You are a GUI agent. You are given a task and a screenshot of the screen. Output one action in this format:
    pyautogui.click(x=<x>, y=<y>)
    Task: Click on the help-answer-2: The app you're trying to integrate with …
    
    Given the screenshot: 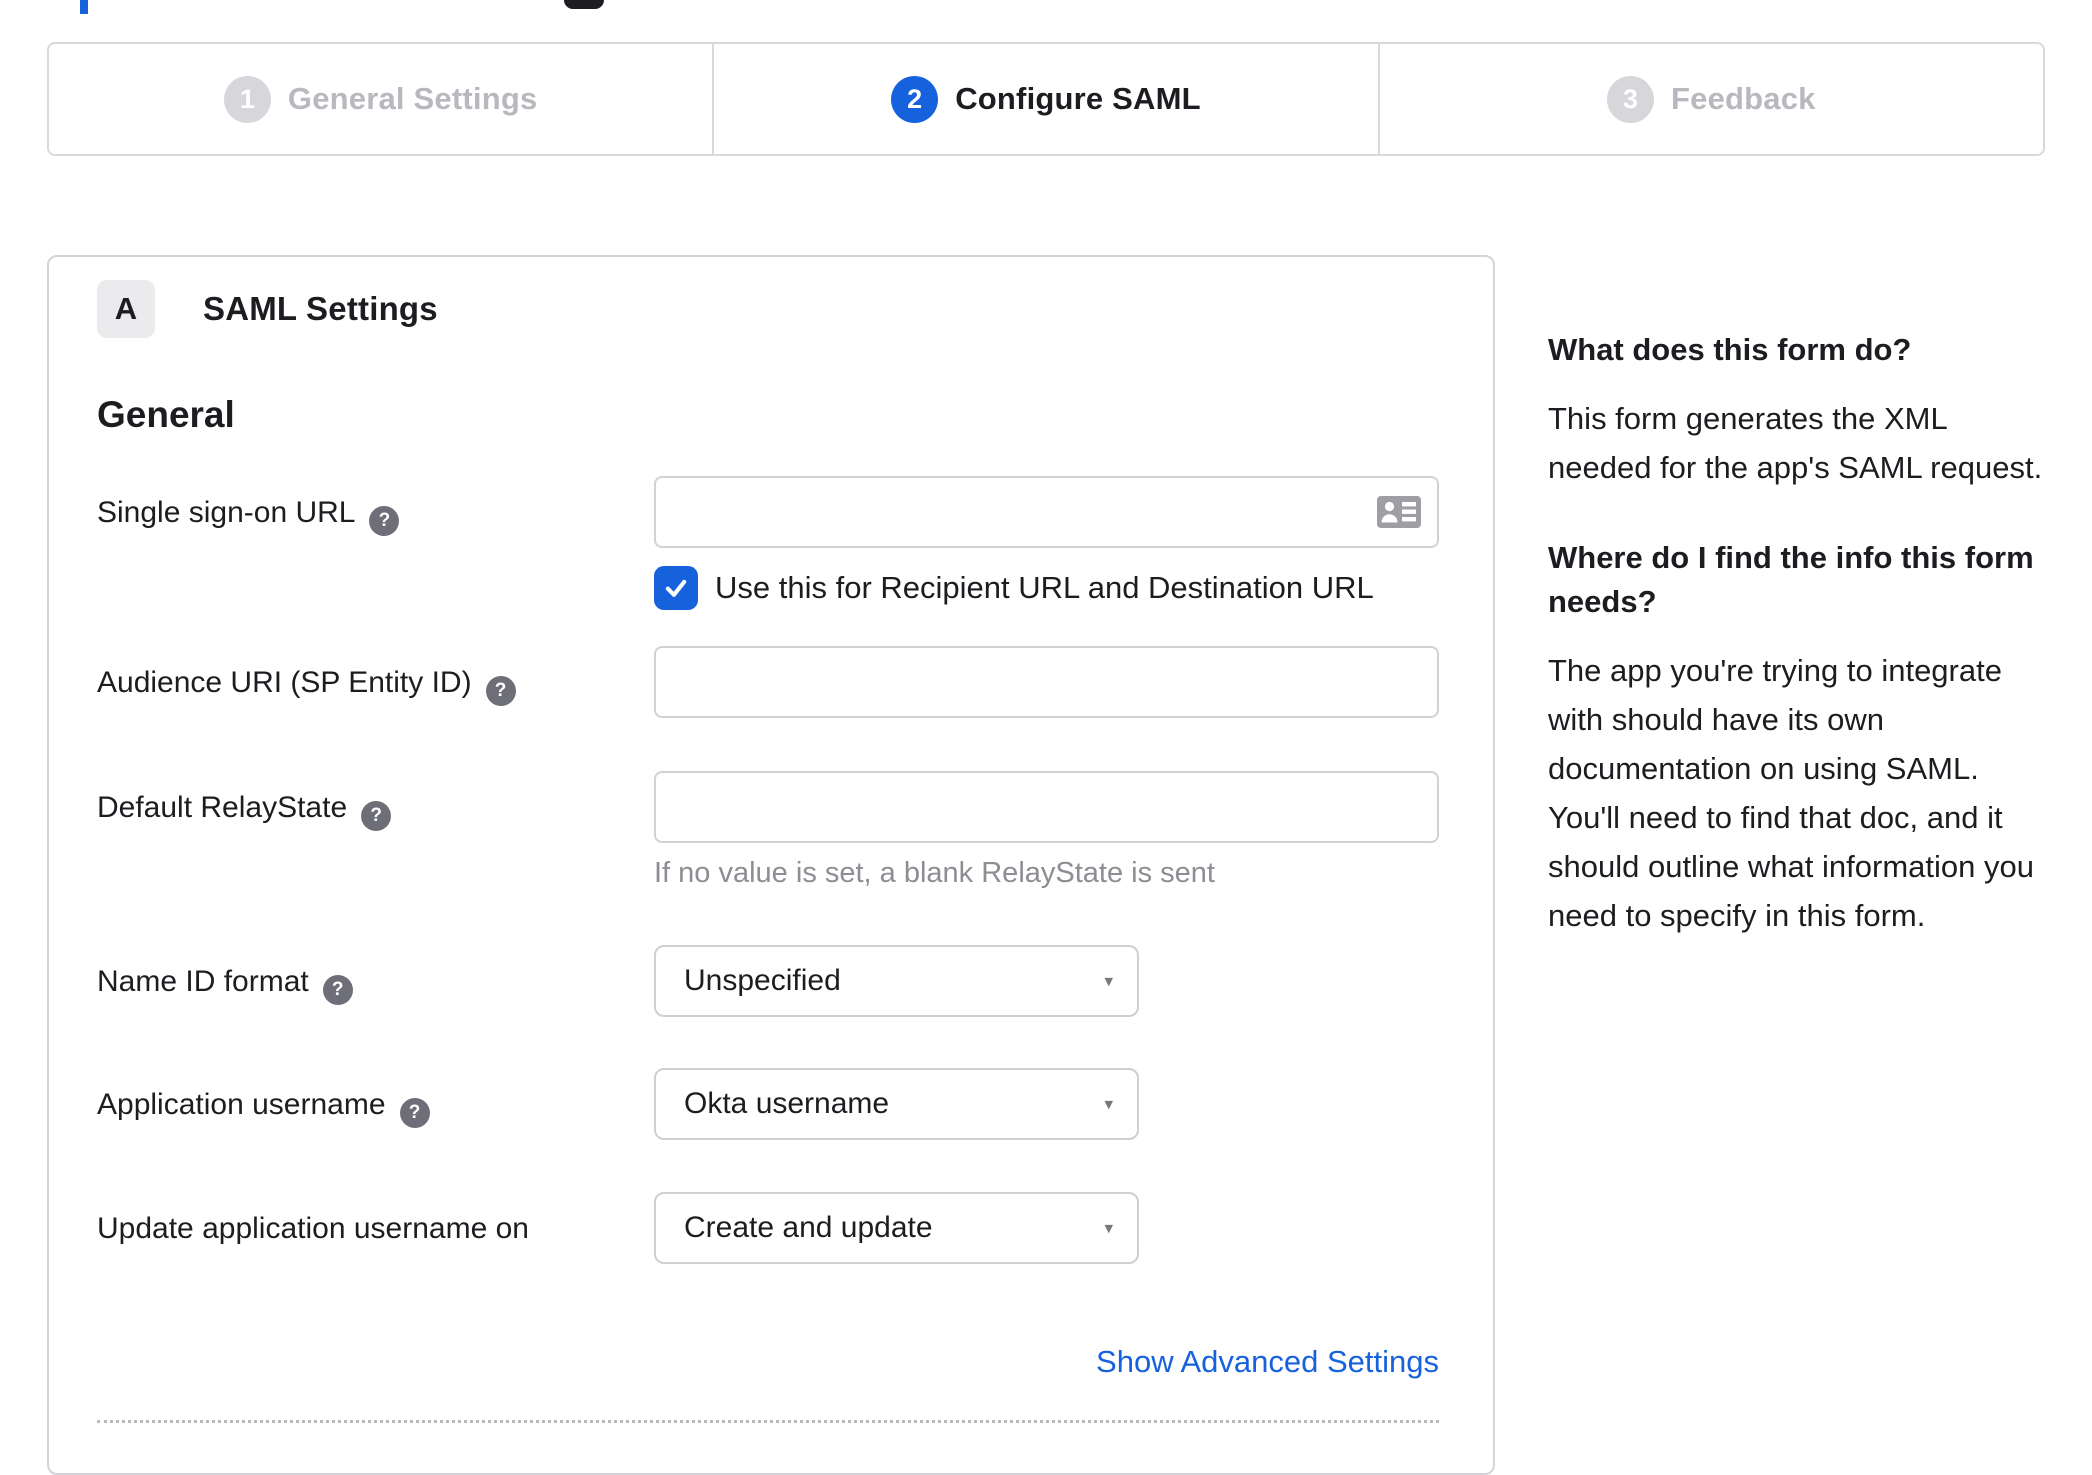 What is the action you would take?
    pyautogui.click(x=1791, y=793)
    